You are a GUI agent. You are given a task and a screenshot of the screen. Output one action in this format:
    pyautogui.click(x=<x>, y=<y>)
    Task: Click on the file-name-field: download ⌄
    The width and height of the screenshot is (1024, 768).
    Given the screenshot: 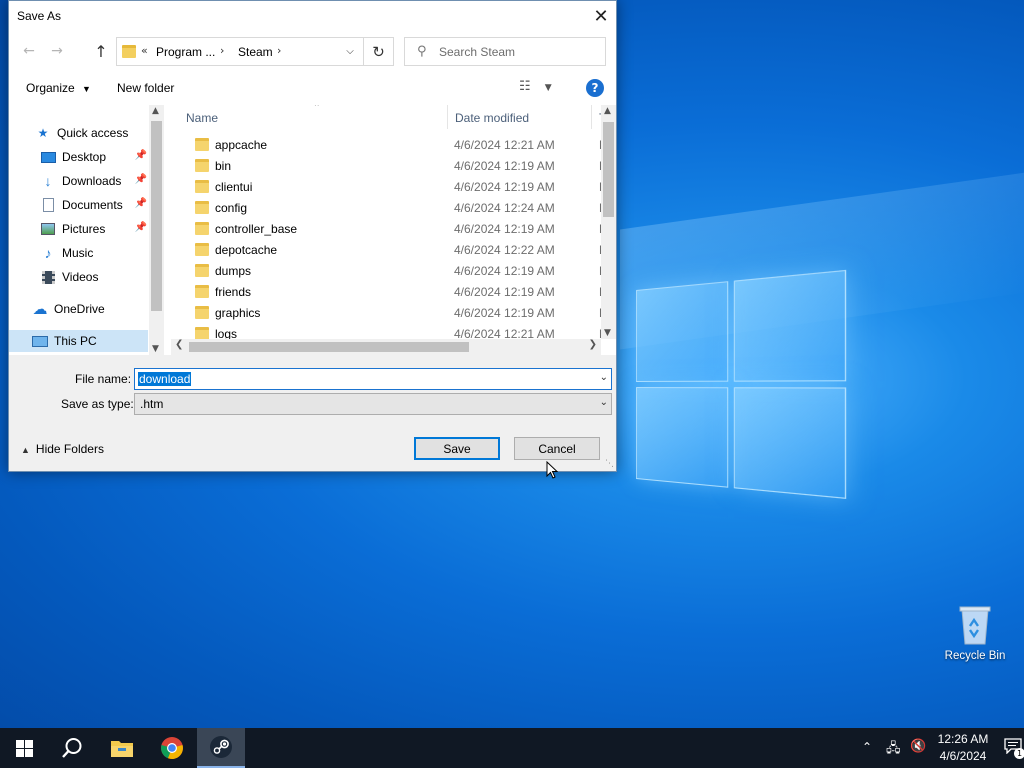 What is the action you would take?
    pyautogui.click(x=373, y=379)
    